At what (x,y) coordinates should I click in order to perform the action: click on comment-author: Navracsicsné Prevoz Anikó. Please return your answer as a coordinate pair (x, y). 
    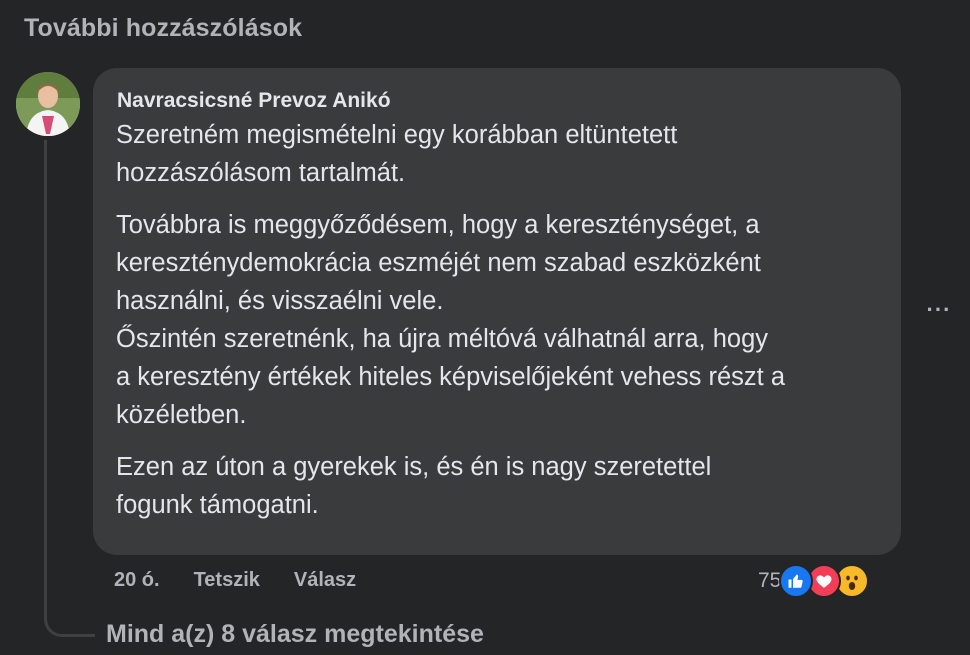
    Looking at the image, I should click on (254, 101).